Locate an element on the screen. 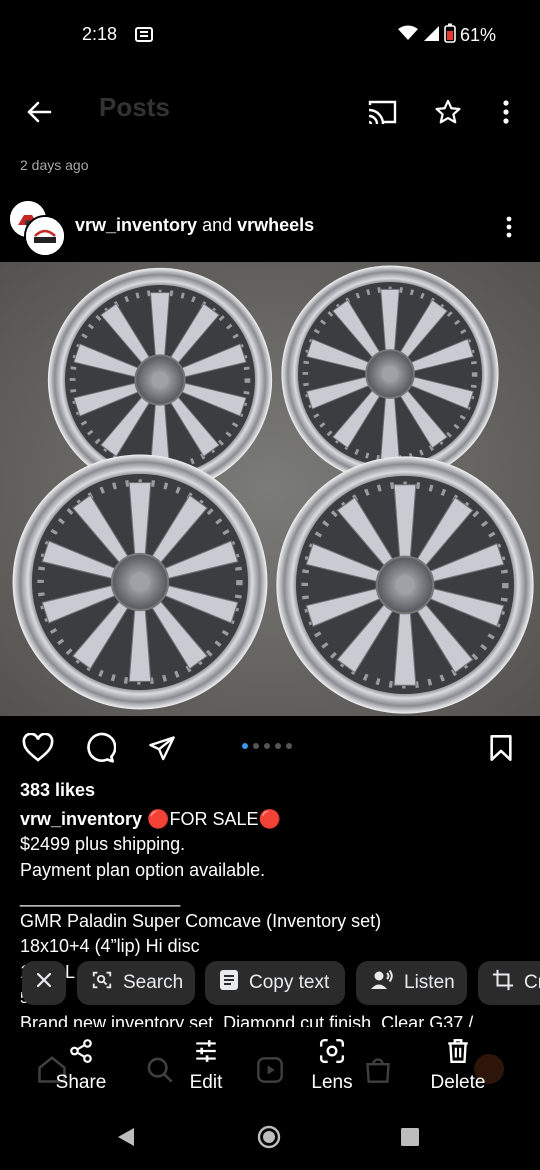 This screenshot has height=1170, width=540. avatar-secondary is located at coordinates (45, 236).